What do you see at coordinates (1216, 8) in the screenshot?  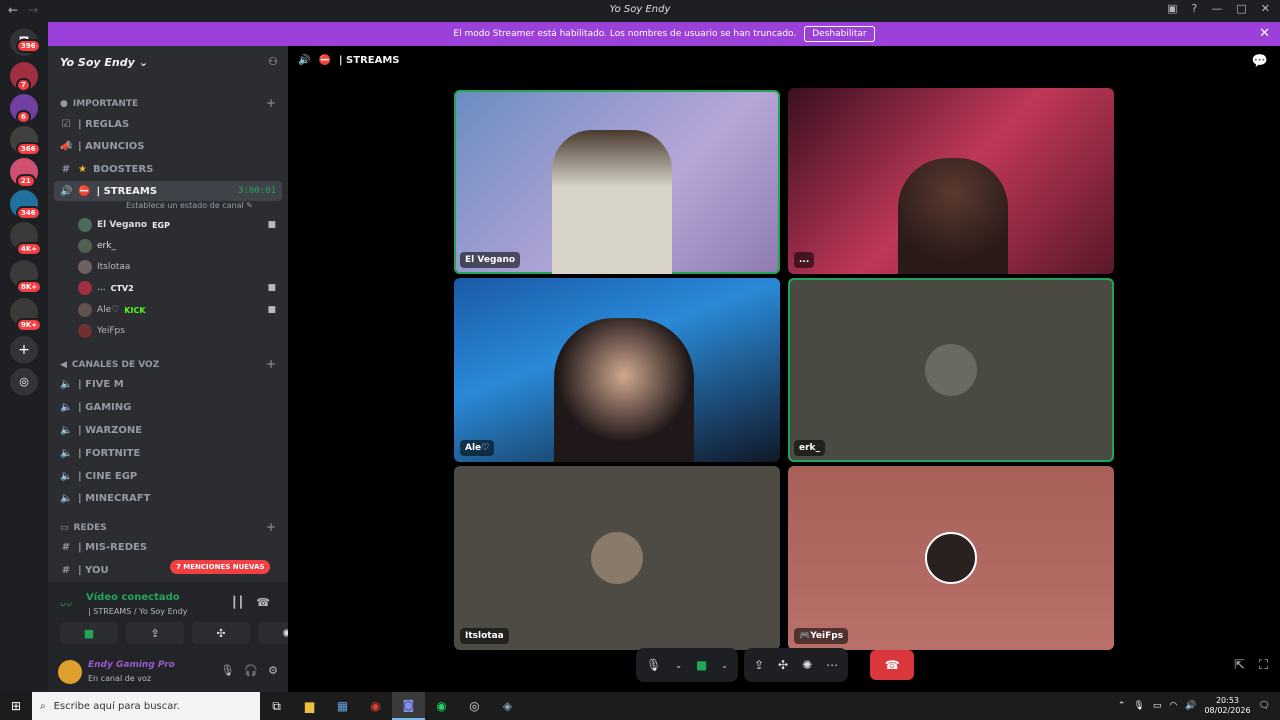 I see `minimize-icon: —` at bounding box center [1216, 8].